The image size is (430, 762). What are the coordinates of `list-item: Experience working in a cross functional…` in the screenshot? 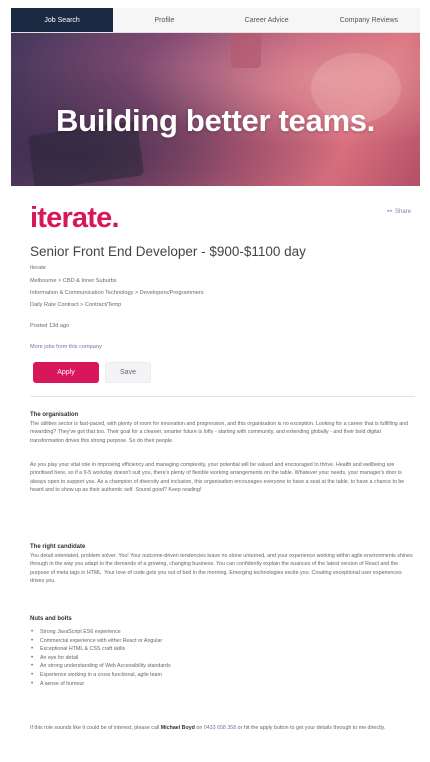 It's located at (220, 675).